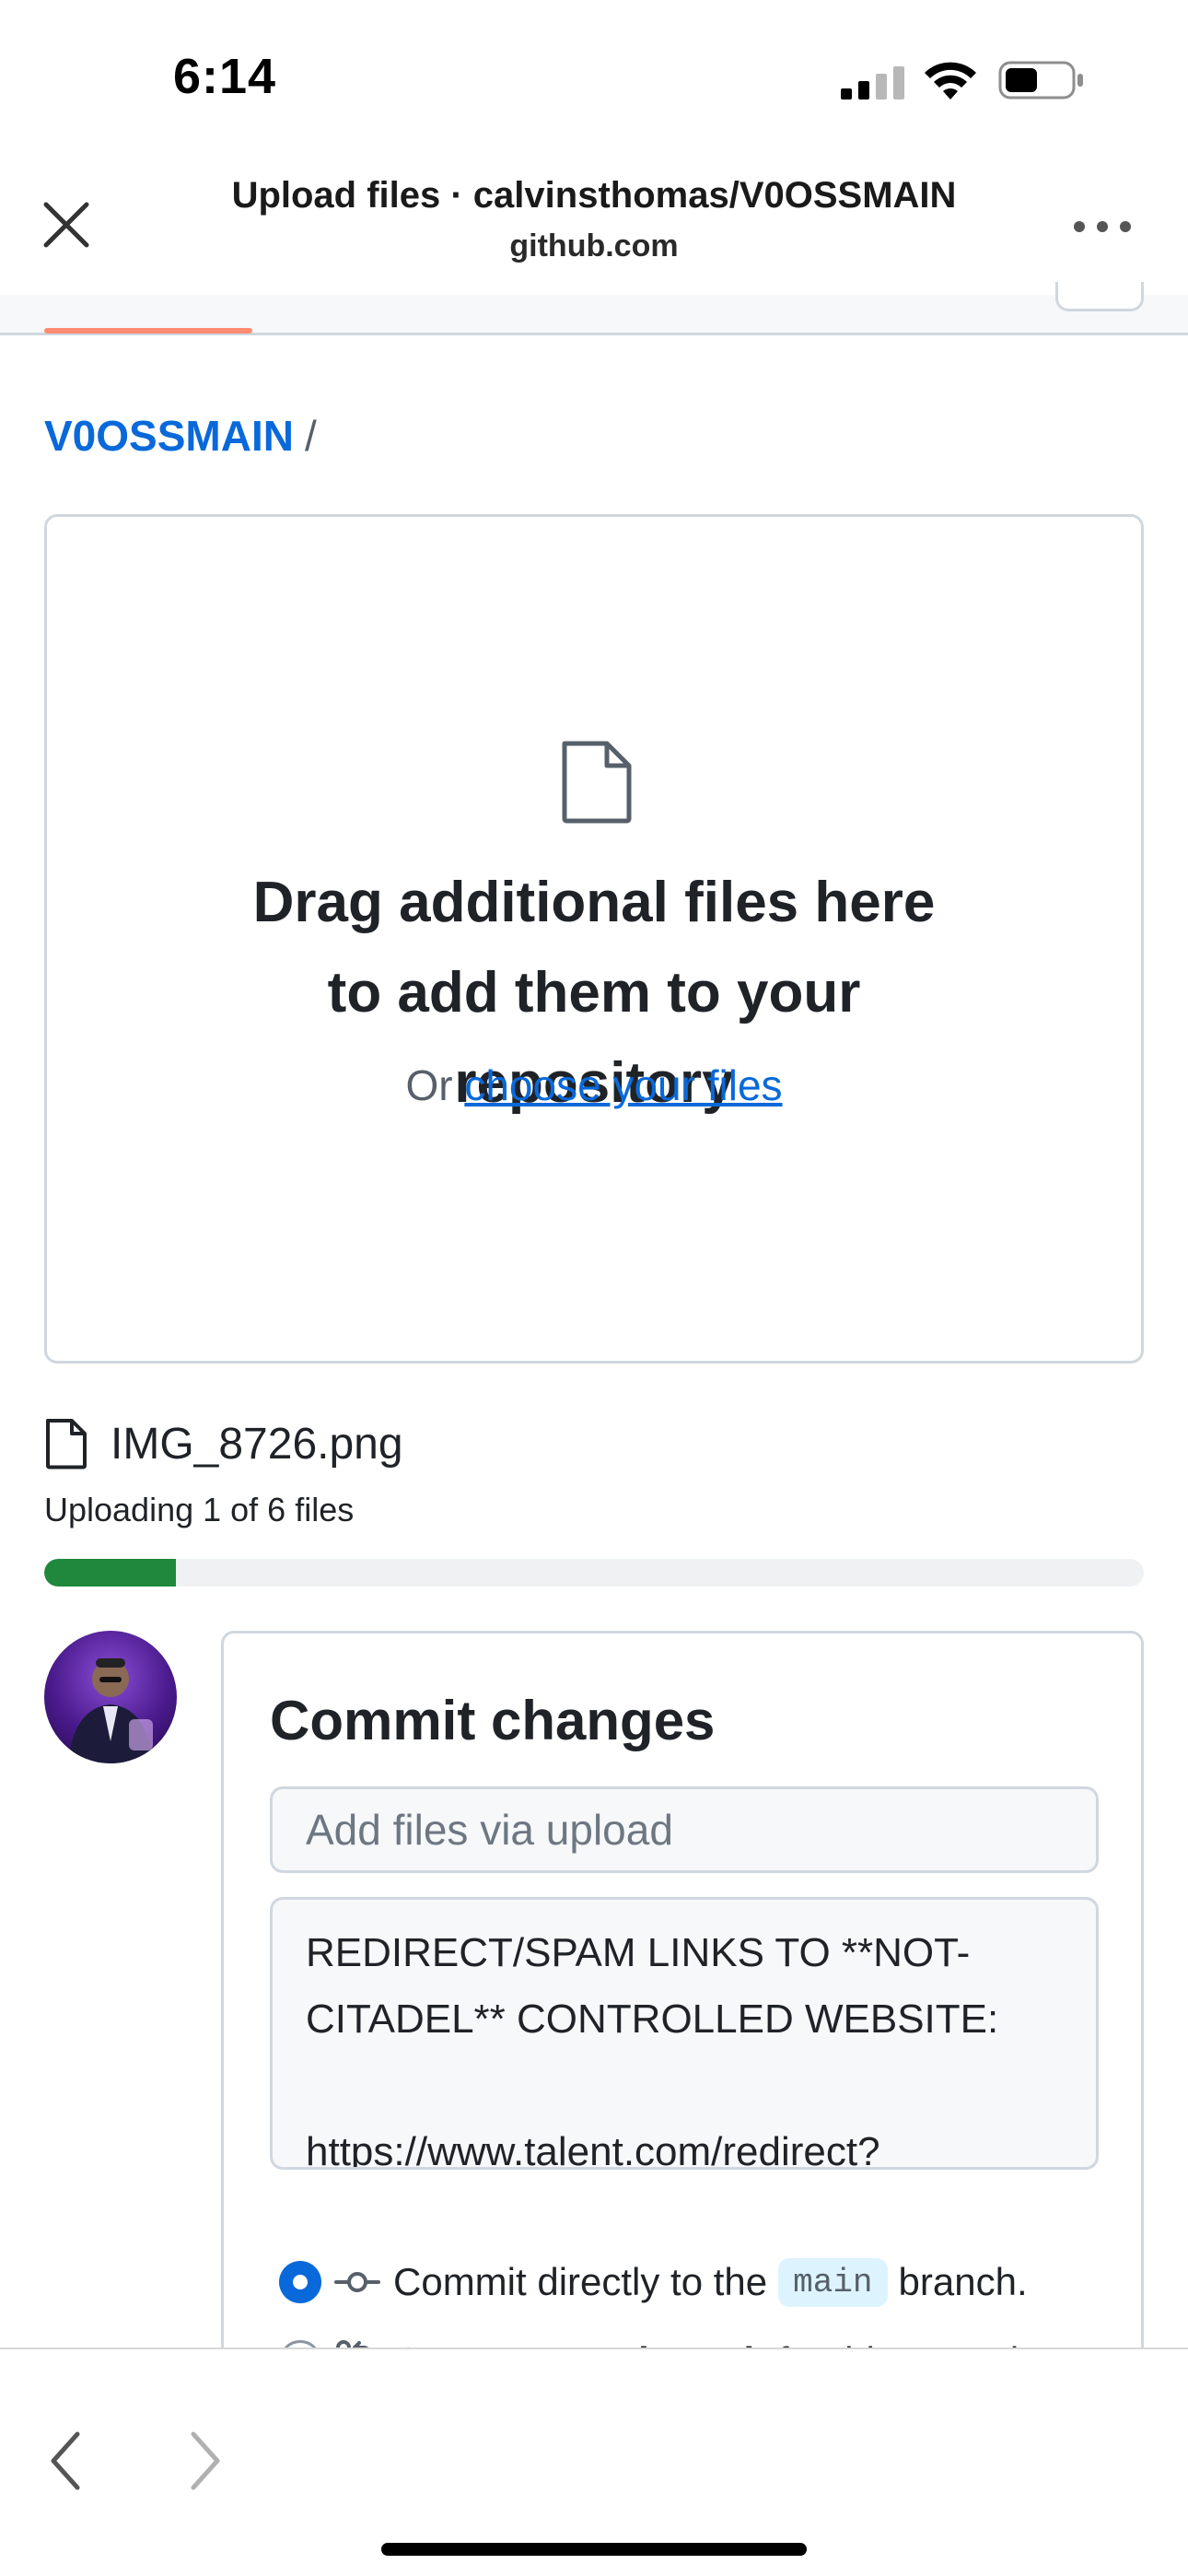  What do you see at coordinates (594, 1573) in the screenshot?
I see `upload-progress-bar` at bounding box center [594, 1573].